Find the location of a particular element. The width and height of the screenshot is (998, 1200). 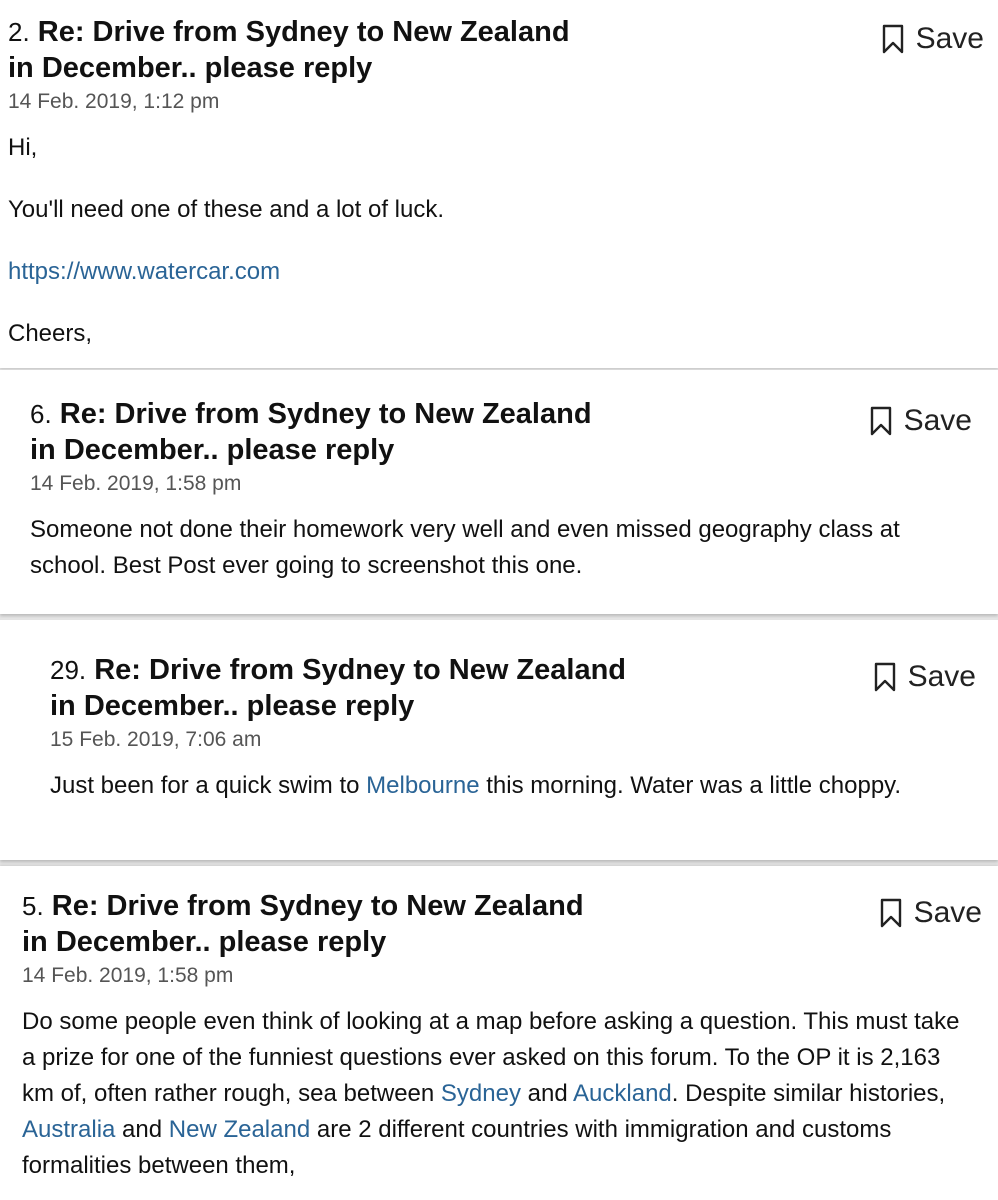

post-number: 29. is located at coordinates (68, 670).